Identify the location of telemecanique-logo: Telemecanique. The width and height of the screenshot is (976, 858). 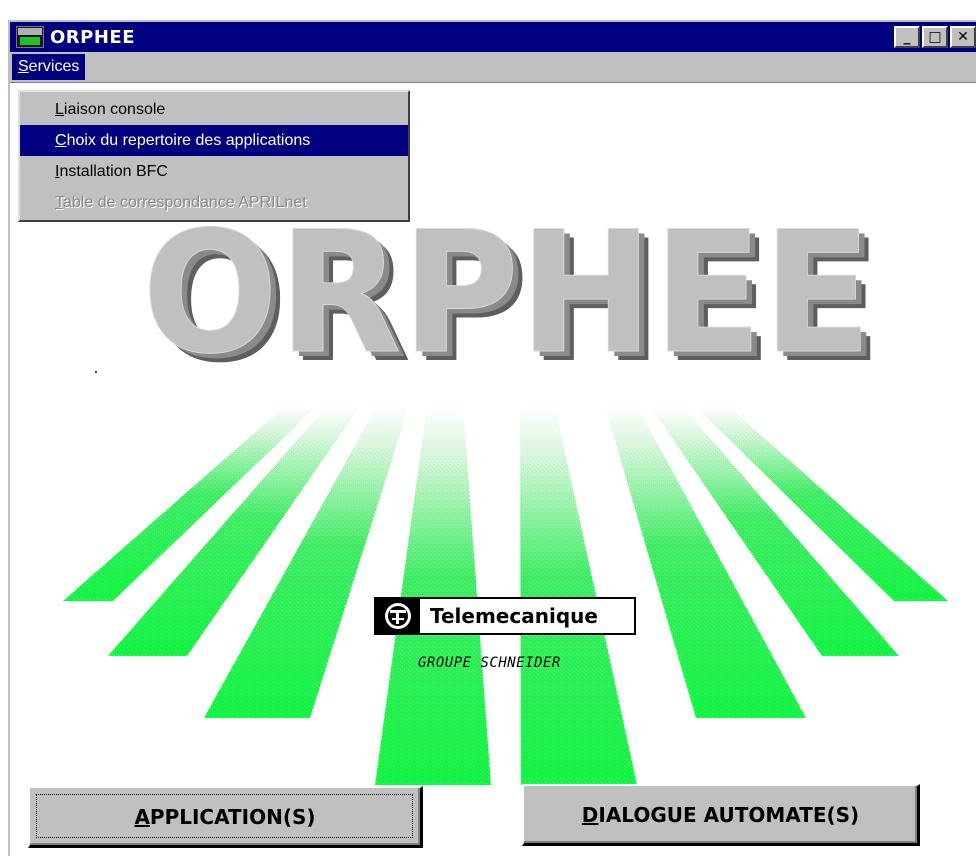
(505, 616).